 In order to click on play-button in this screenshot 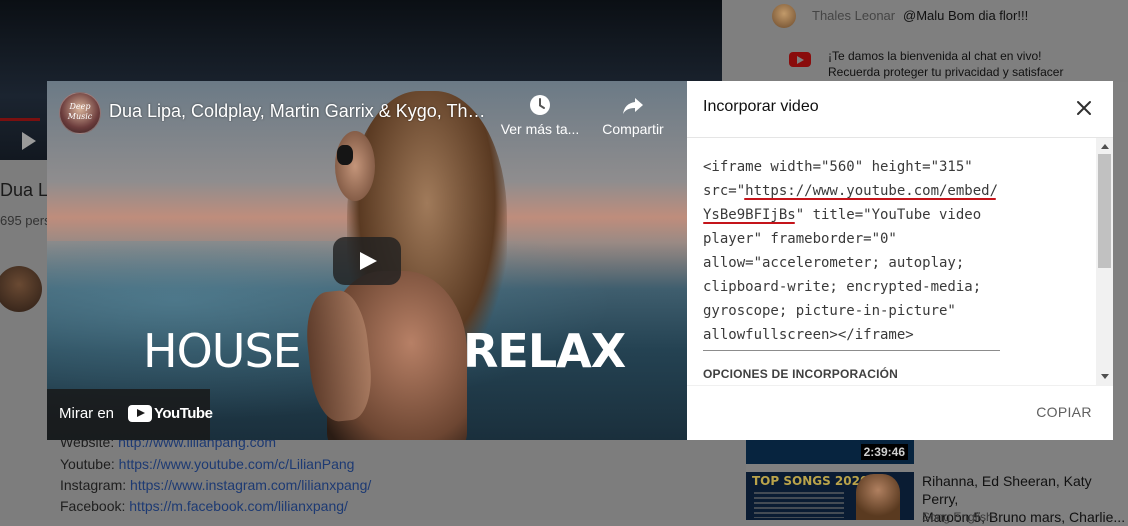, I will do `click(367, 261)`.